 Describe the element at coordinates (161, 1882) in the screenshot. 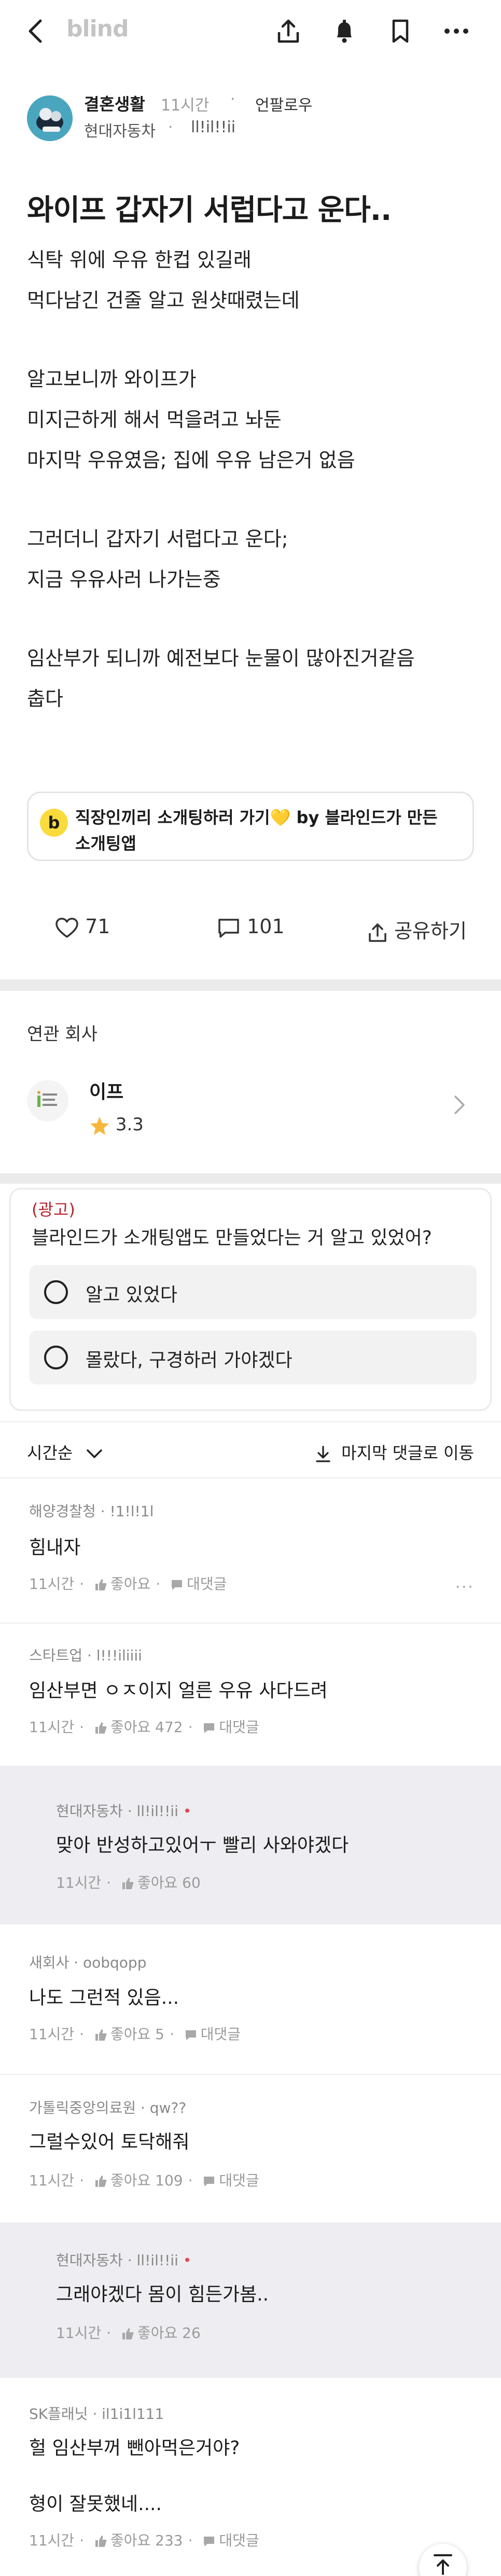

I see `comment-like-button: 좋아요 60` at that location.